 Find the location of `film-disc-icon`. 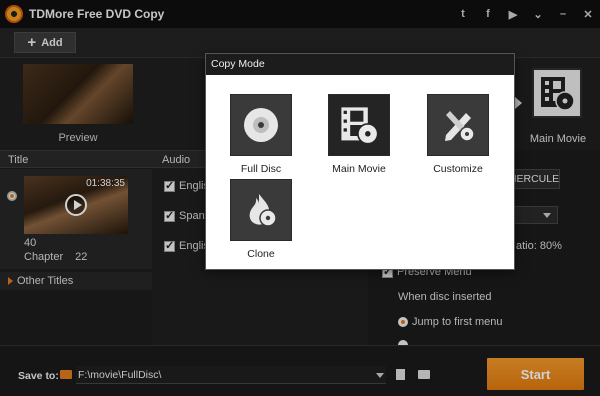

film-disc-icon is located at coordinates (359, 125).